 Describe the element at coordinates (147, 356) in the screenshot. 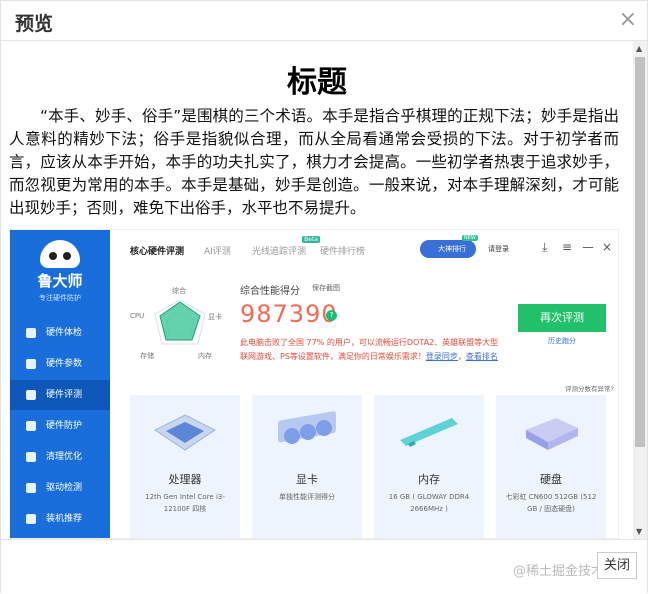

I see `radar-label-storage: 存储` at that location.